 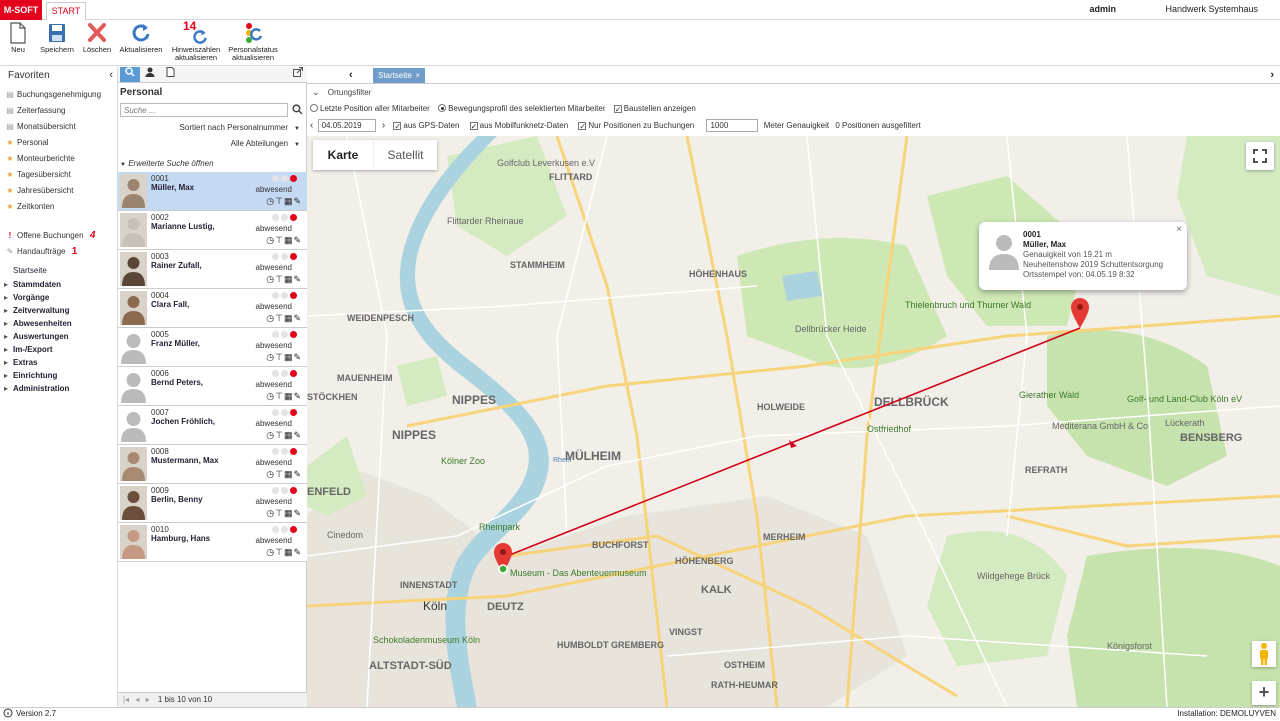 I want to click on personnel-search-input, so click(x=204, y=110).